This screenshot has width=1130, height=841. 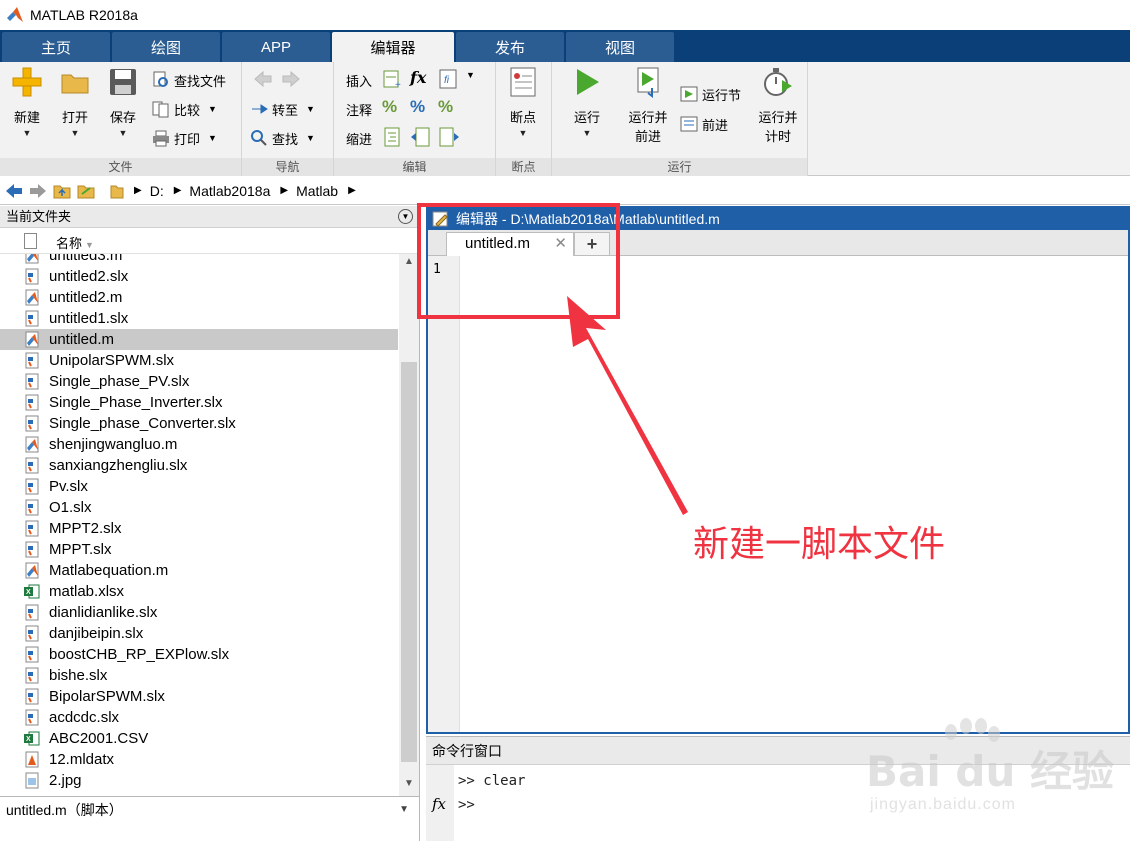 I want to click on file-row: Single_Phase_Inverter.slx, so click(x=199, y=402).